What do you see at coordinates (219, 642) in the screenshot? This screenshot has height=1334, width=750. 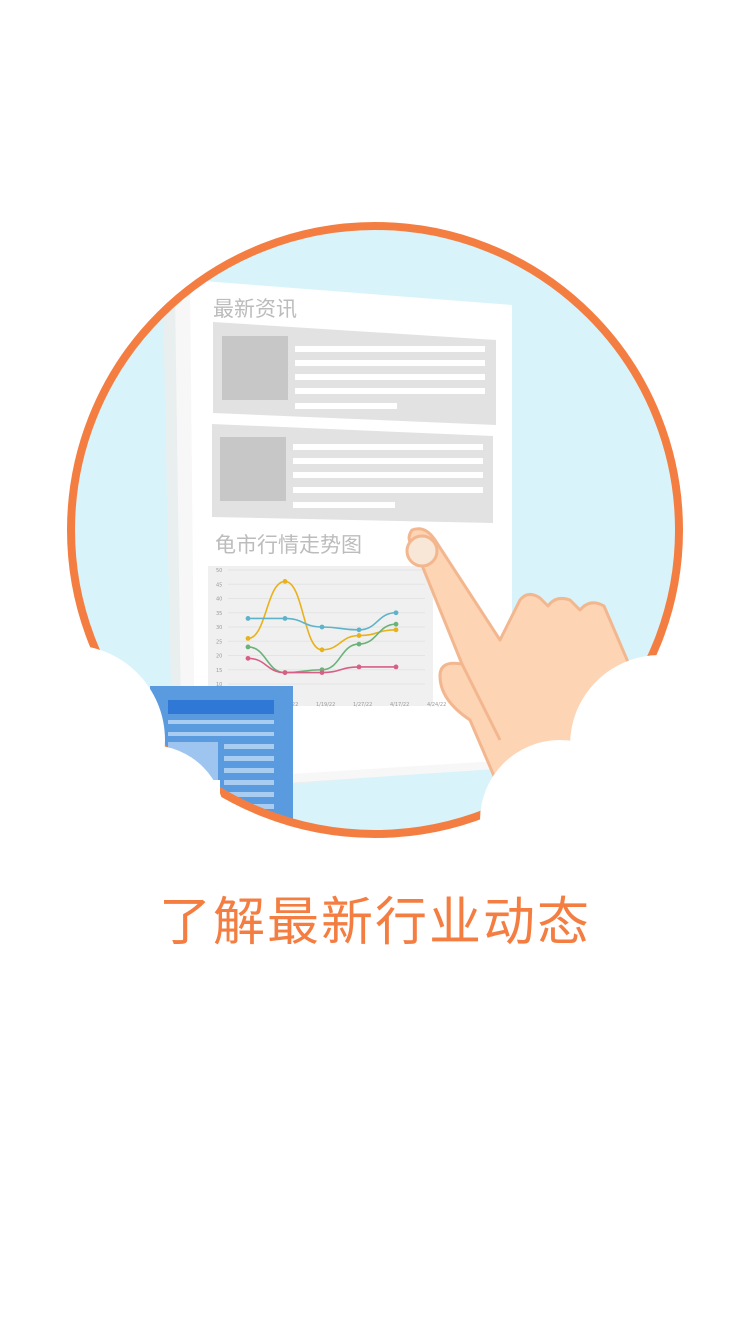 I see `chart-y-tick-label: 25` at bounding box center [219, 642].